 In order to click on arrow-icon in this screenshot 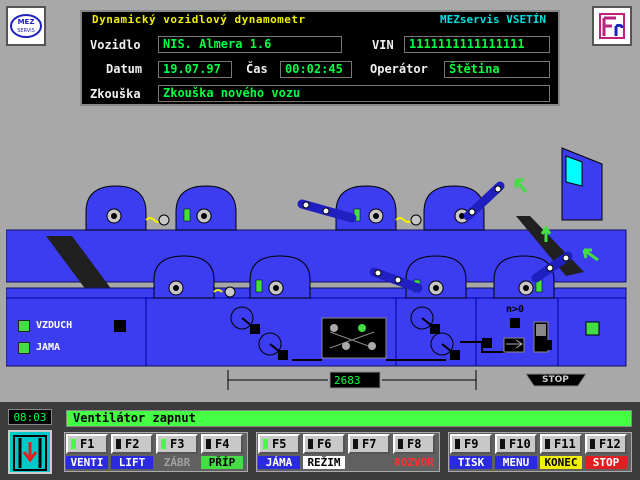, I will do `click(521, 185)`.